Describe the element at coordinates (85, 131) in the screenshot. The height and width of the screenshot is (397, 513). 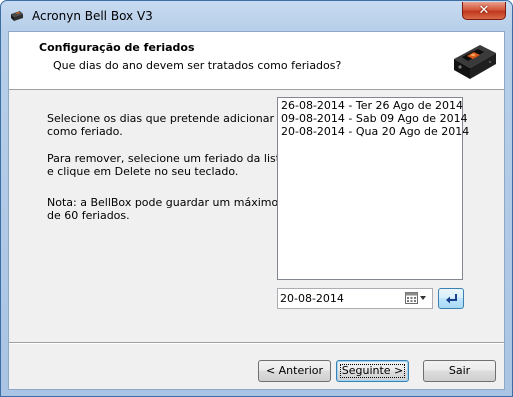
I see `instruction-line: como feriado.` at that location.